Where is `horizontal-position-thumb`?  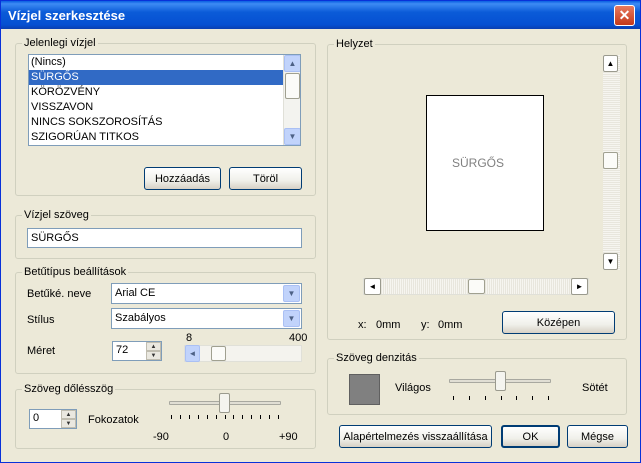
horizontal-position-thumb is located at coordinates (476, 286).